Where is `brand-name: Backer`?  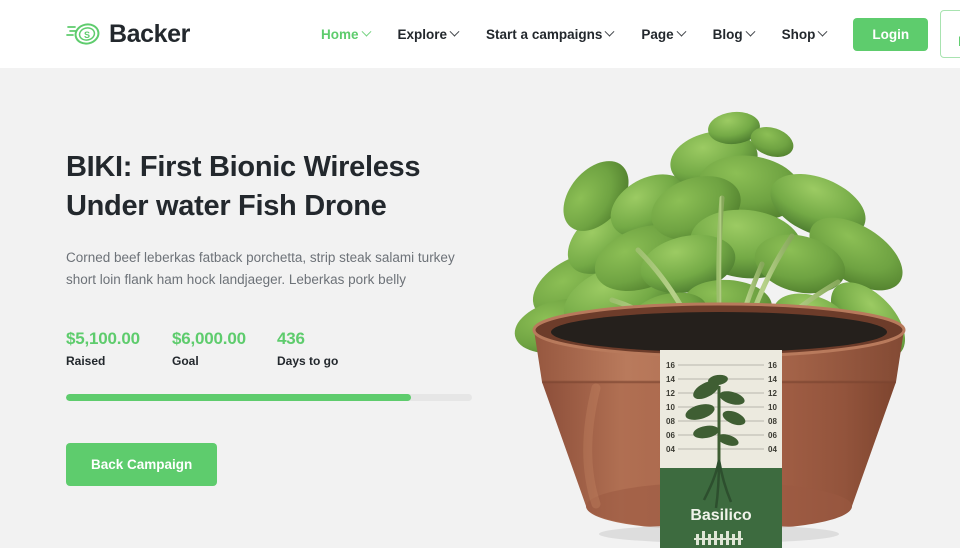 brand-name: Backer is located at coordinates (149, 33).